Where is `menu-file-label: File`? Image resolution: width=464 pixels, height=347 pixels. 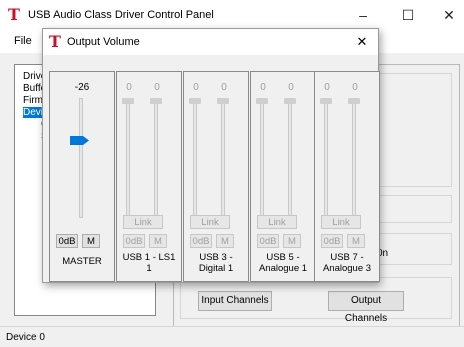 menu-file-label: File is located at coordinates (23, 41).